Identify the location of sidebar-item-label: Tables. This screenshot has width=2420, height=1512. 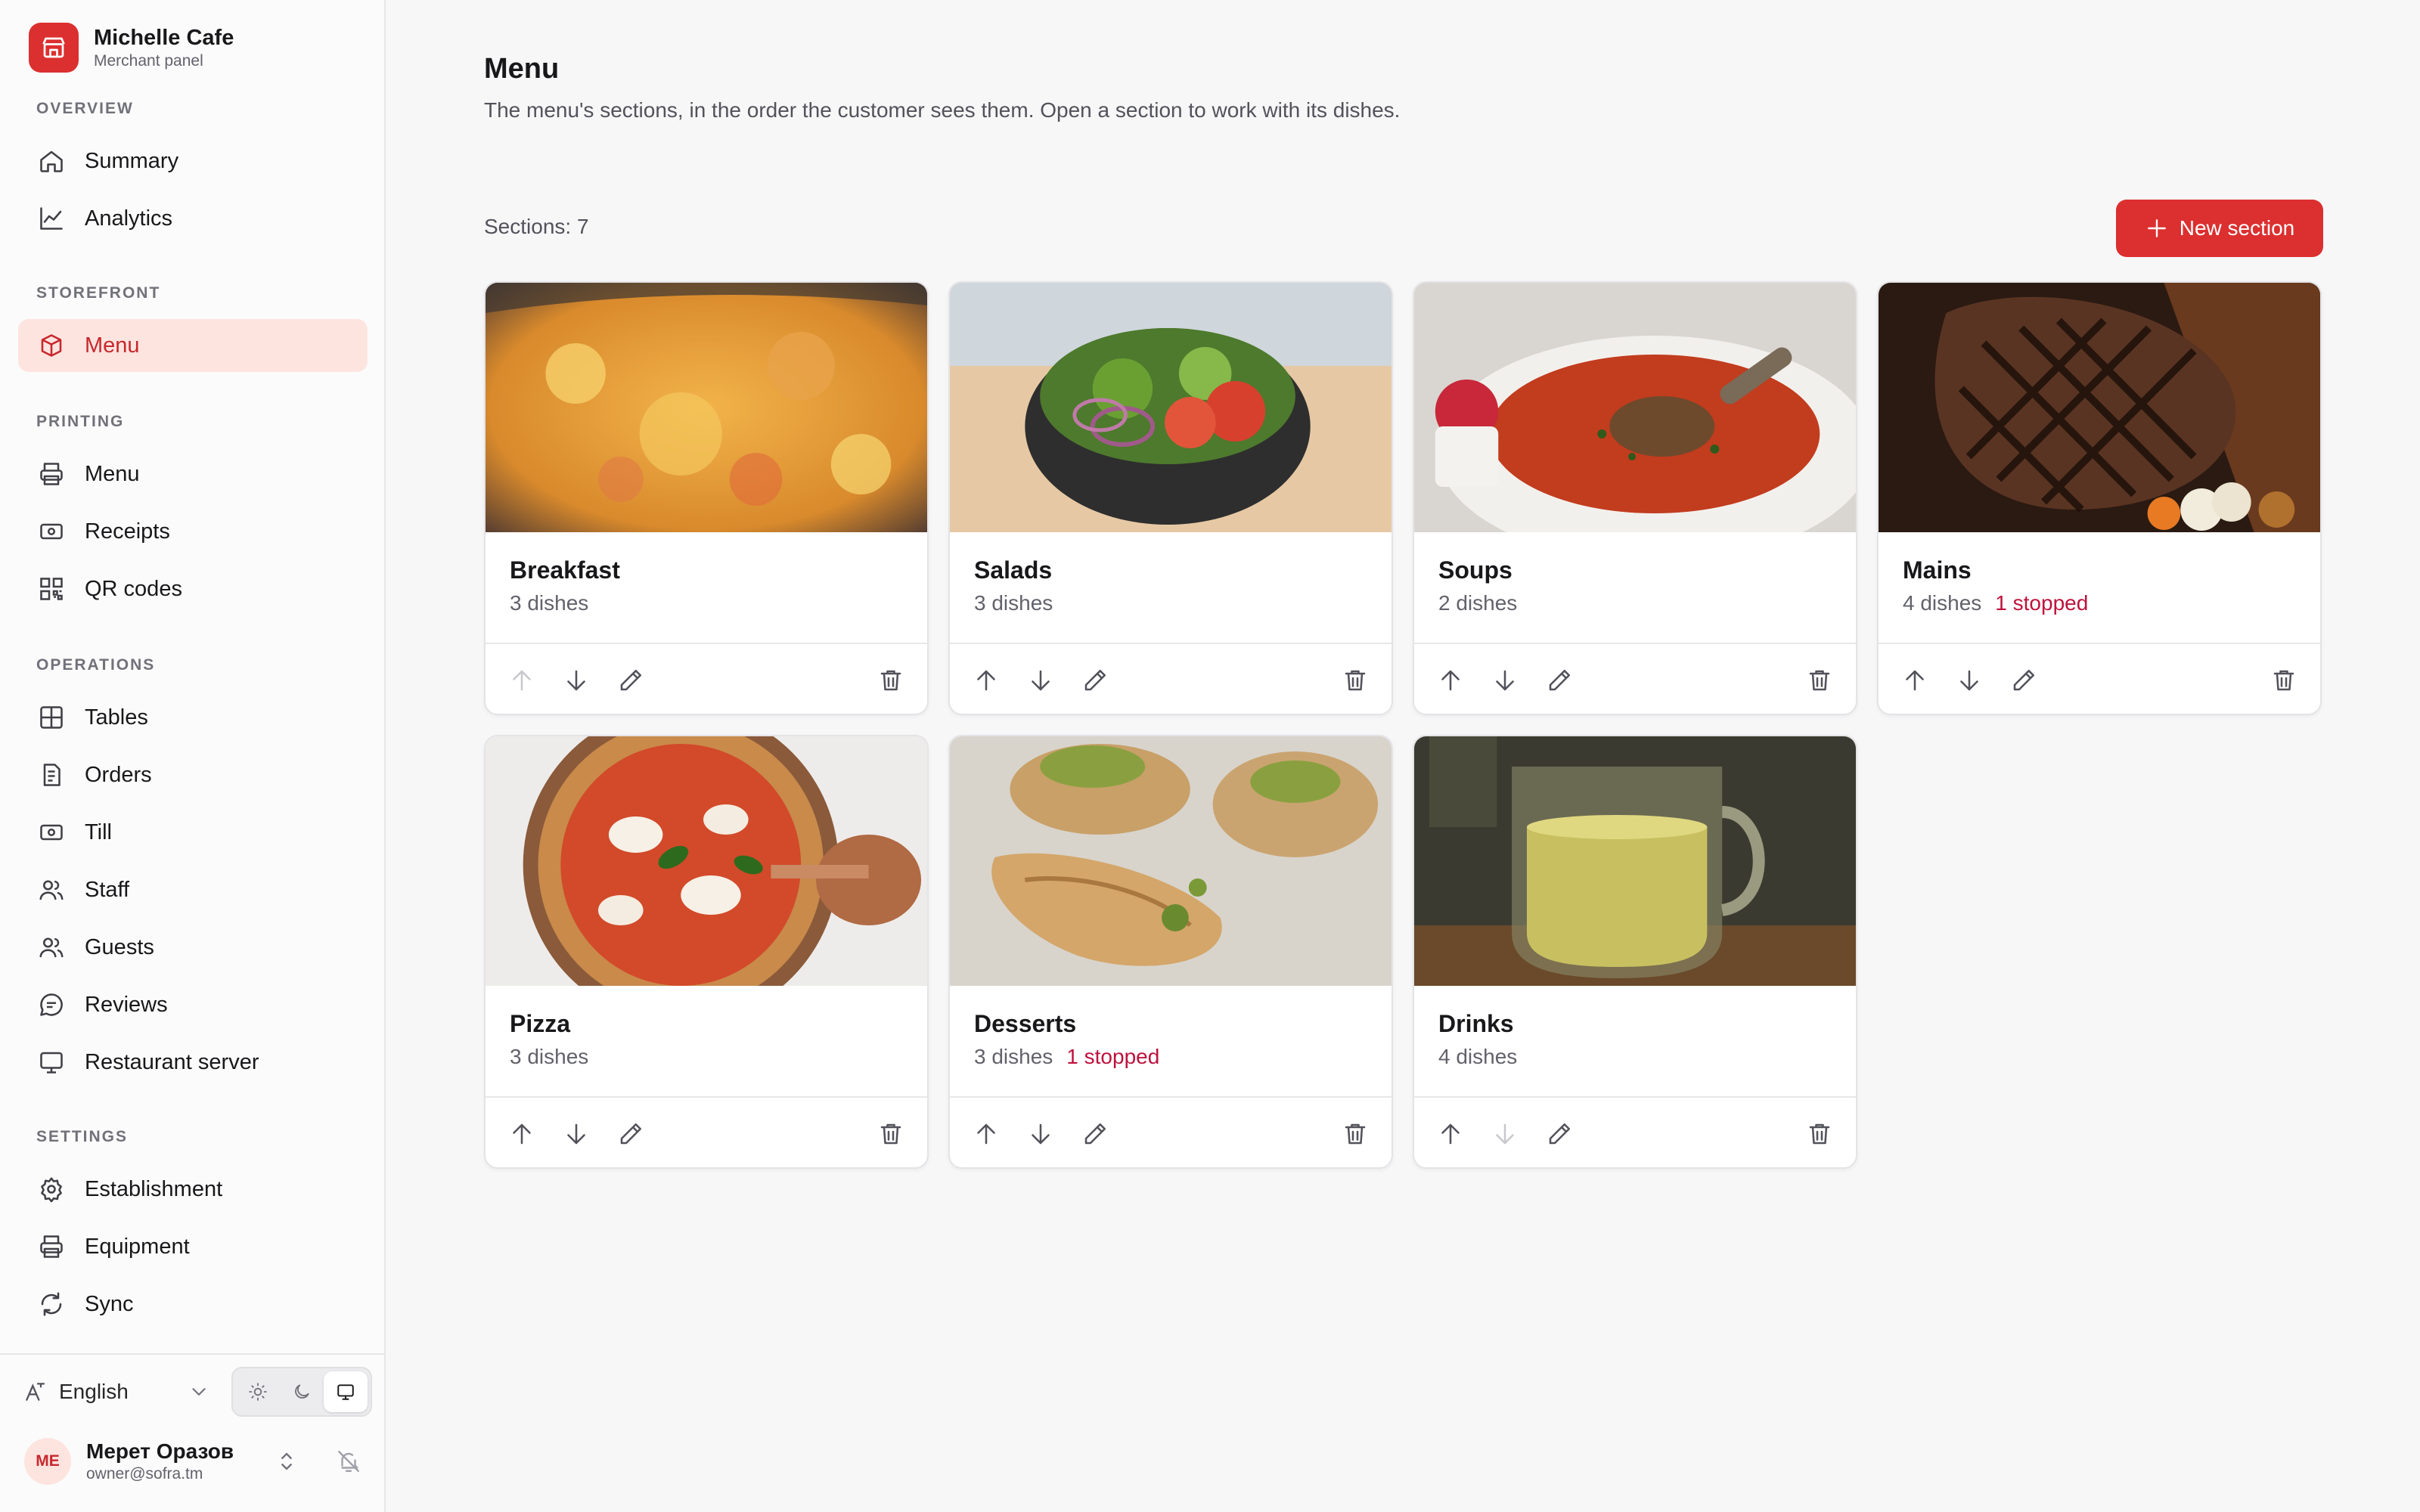
(116, 717).